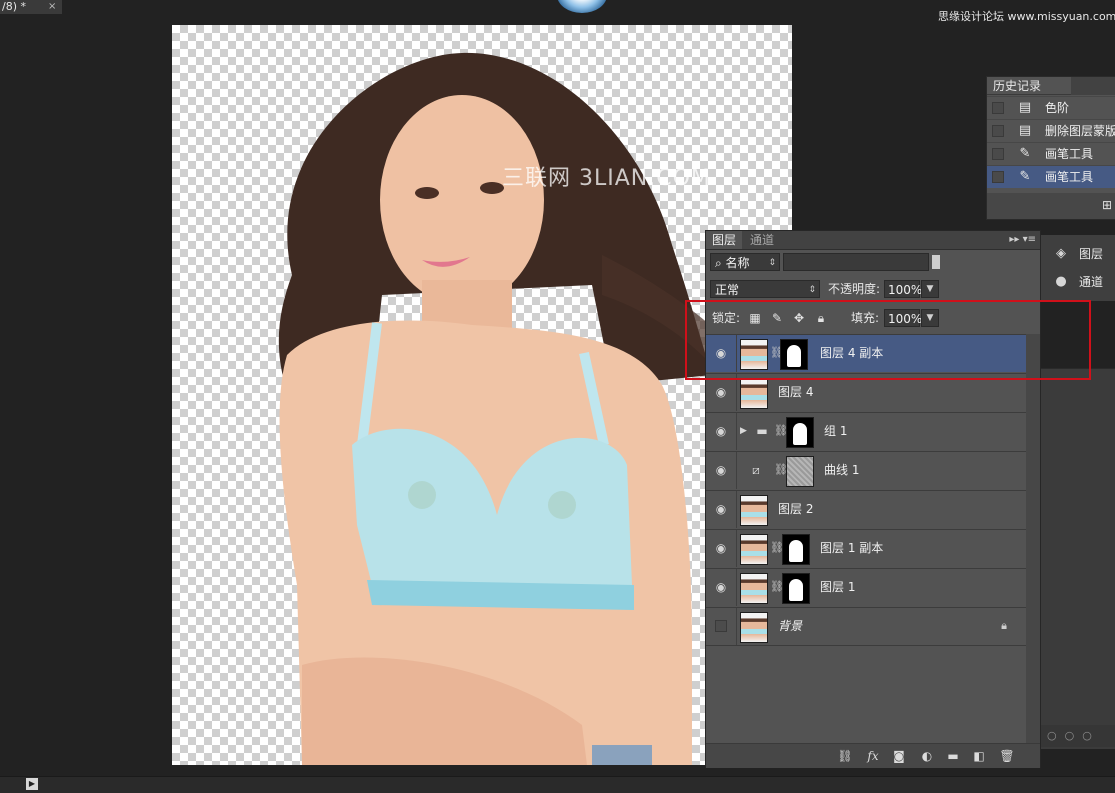 Image resolution: width=1115 pixels, height=793 pixels. Describe the element at coordinates (899, 756) in the screenshot. I see `add-mask-icon: ◙` at that location.